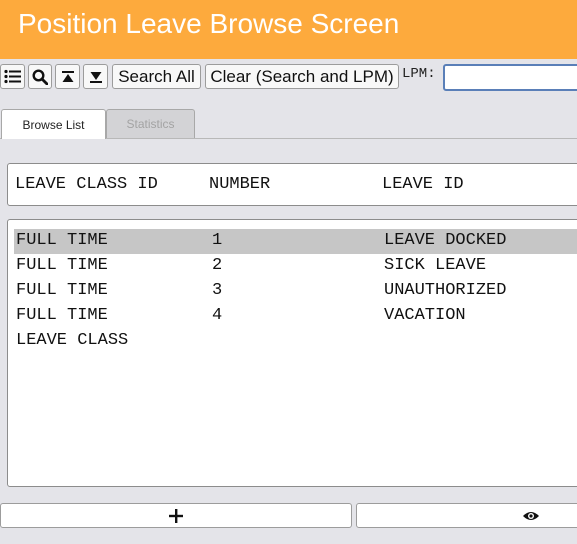 The height and width of the screenshot is (544, 577). I want to click on list-row: FULL TIME 1 LEAVE DOCKED, so click(295, 241).